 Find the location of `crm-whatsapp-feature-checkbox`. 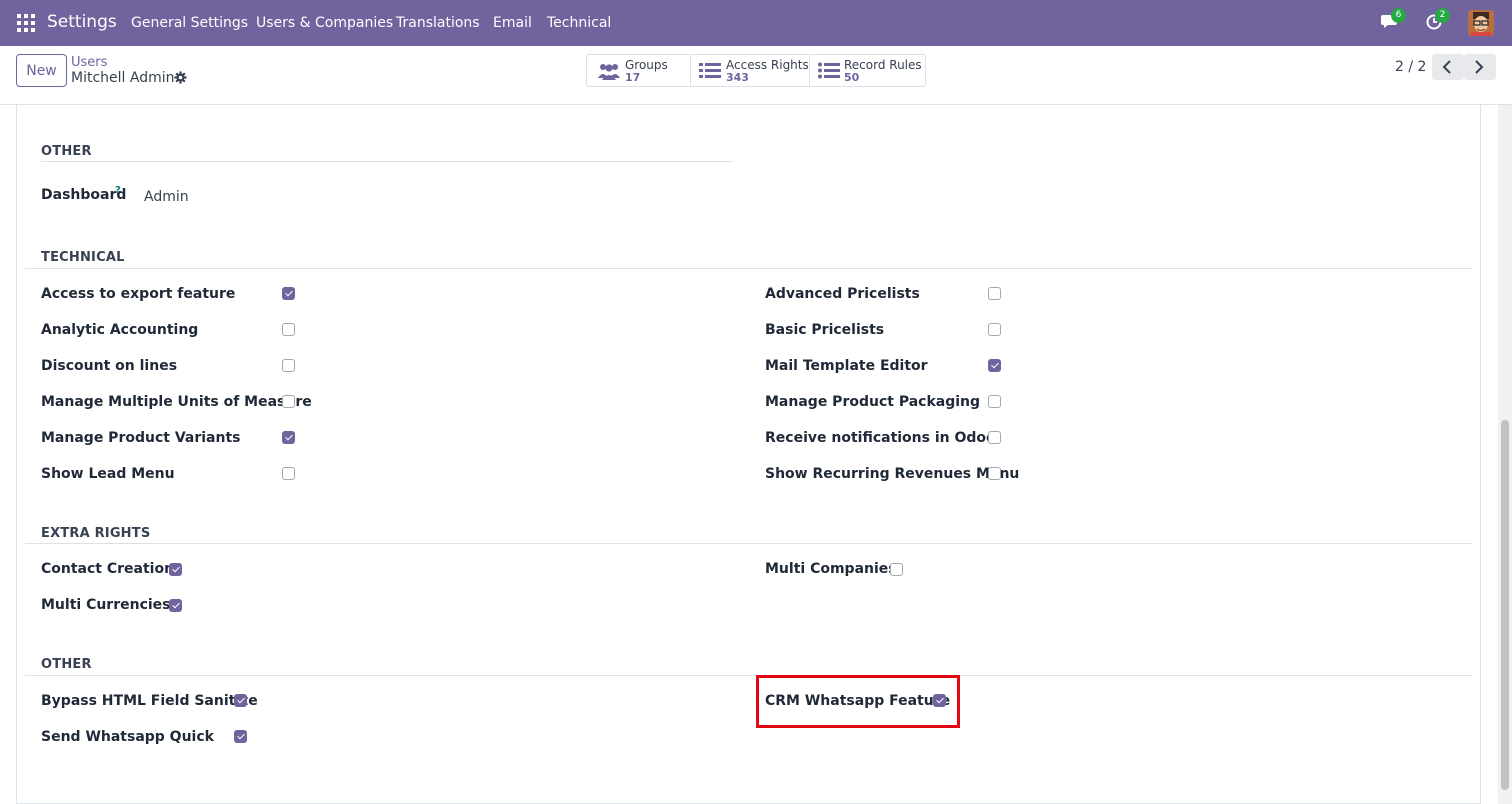

crm-whatsapp-feature-checkbox is located at coordinates (939, 700).